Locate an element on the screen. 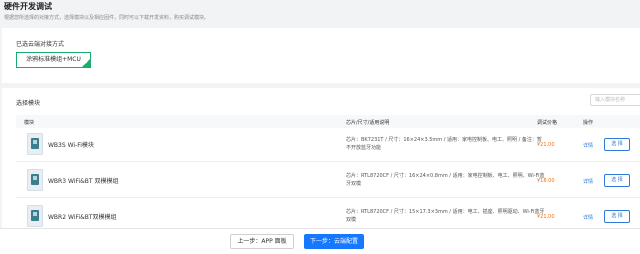  selected-access-method: 涂鸦标准模组+MCU ✓ is located at coordinates (53, 60).